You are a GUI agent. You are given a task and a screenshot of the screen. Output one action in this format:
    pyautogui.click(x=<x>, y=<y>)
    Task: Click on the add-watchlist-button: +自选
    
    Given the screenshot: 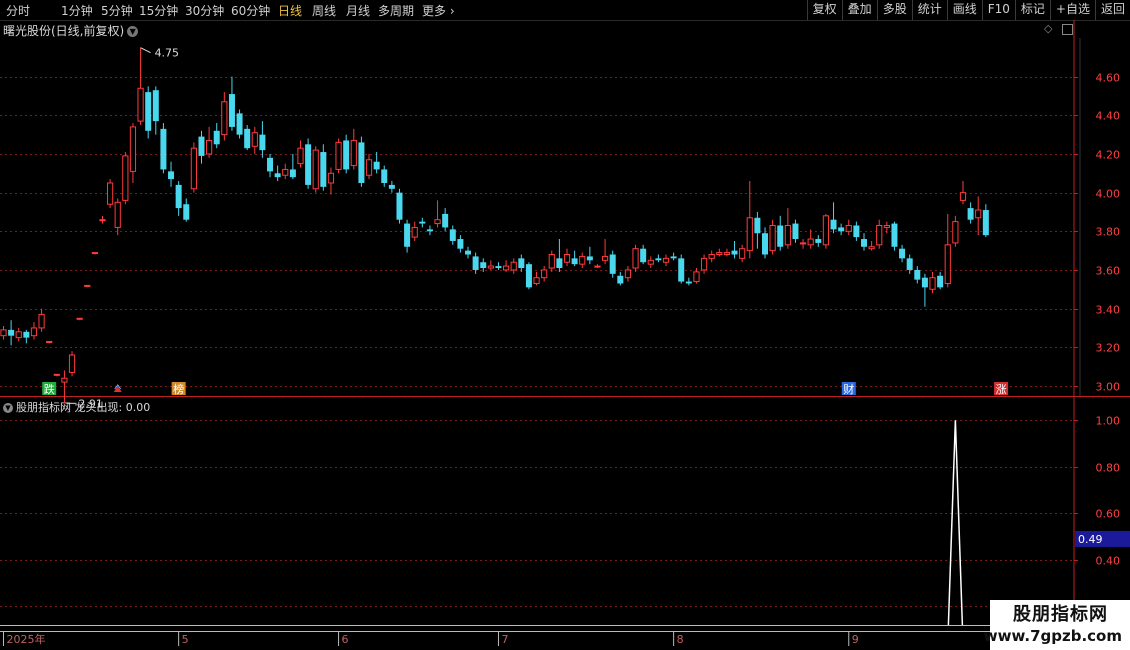 What is the action you would take?
    pyautogui.click(x=1072, y=10)
    